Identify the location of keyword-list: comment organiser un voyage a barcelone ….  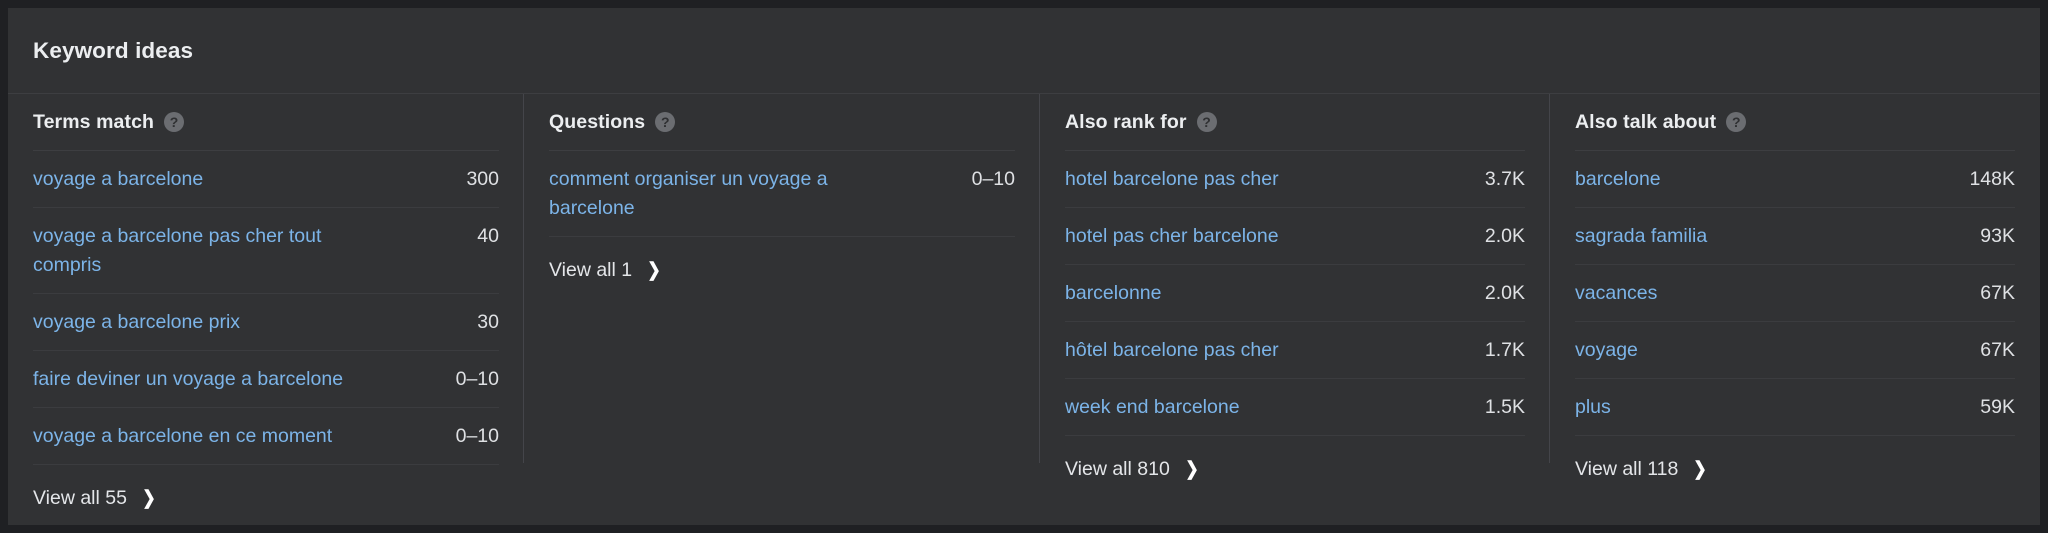
(782, 194).